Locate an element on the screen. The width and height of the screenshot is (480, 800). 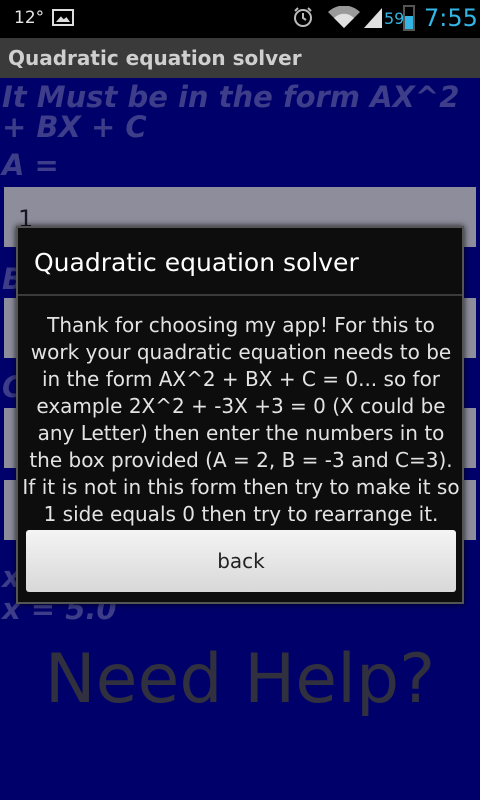
wifi-icon is located at coordinates (344, 17).